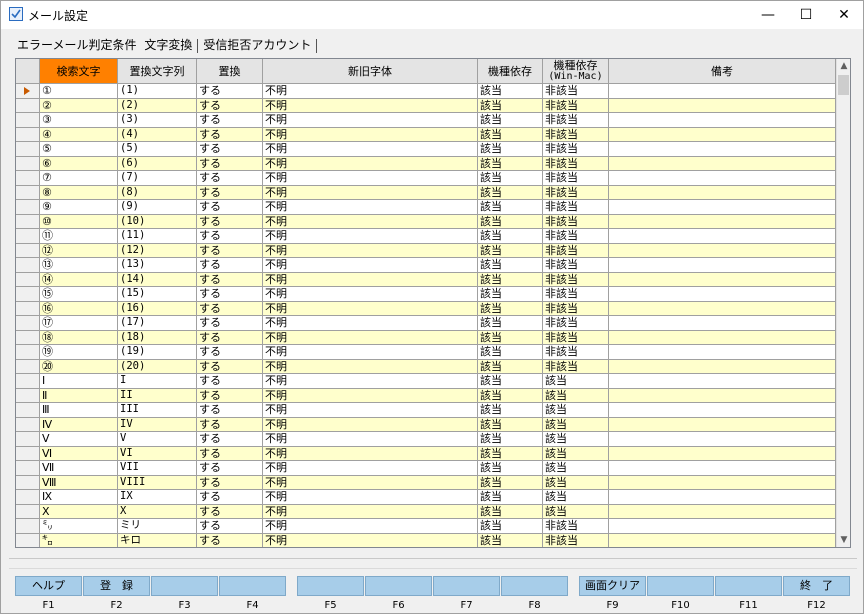 The height and width of the screenshot is (614, 864). Describe the element at coordinates (79, 323) in the screenshot. I see `cell-search-char: ⑰` at that location.